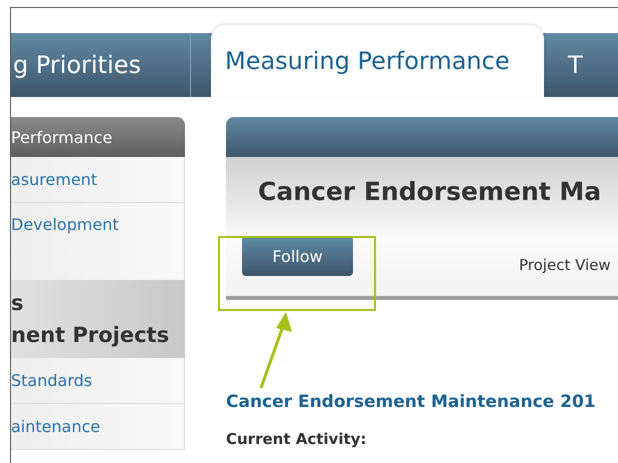  Describe the element at coordinates (98, 241) in the screenshot. I see `sidebar-link: Development` at that location.